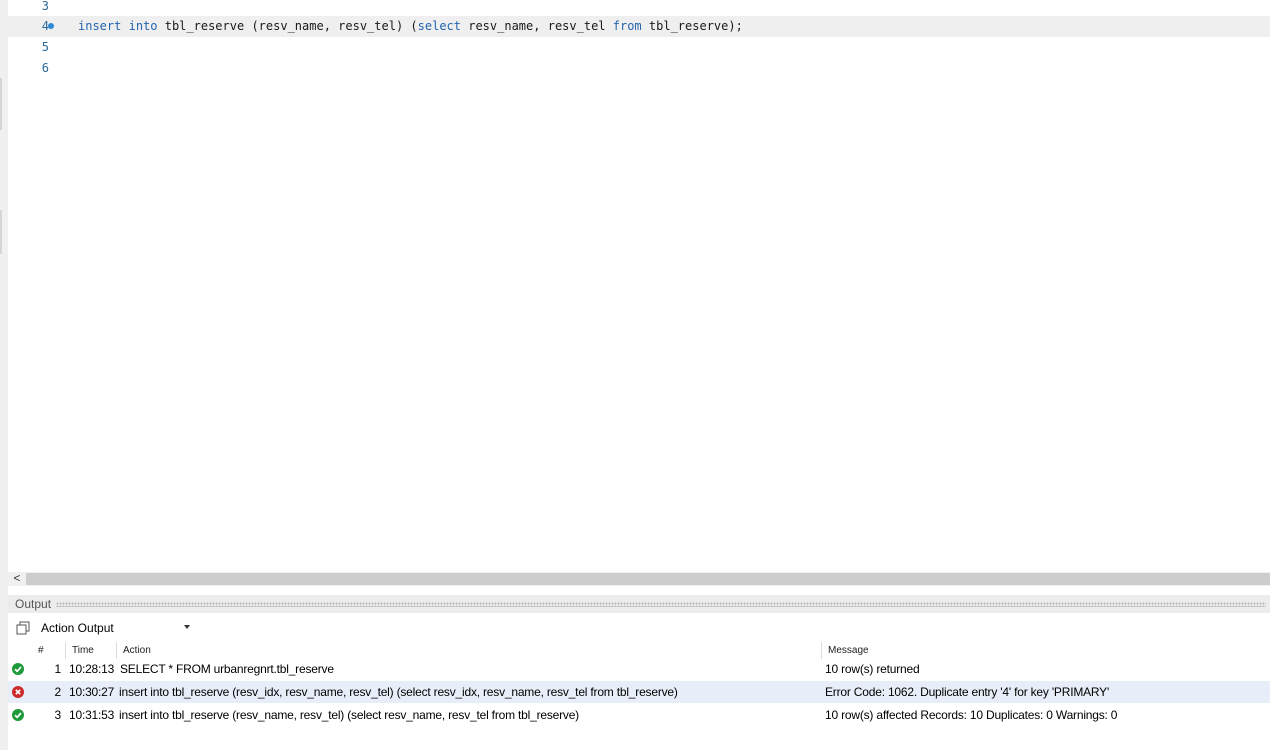 Image resolution: width=1270 pixels, height=750 pixels. I want to click on line-number: 6, so click(45, 68).